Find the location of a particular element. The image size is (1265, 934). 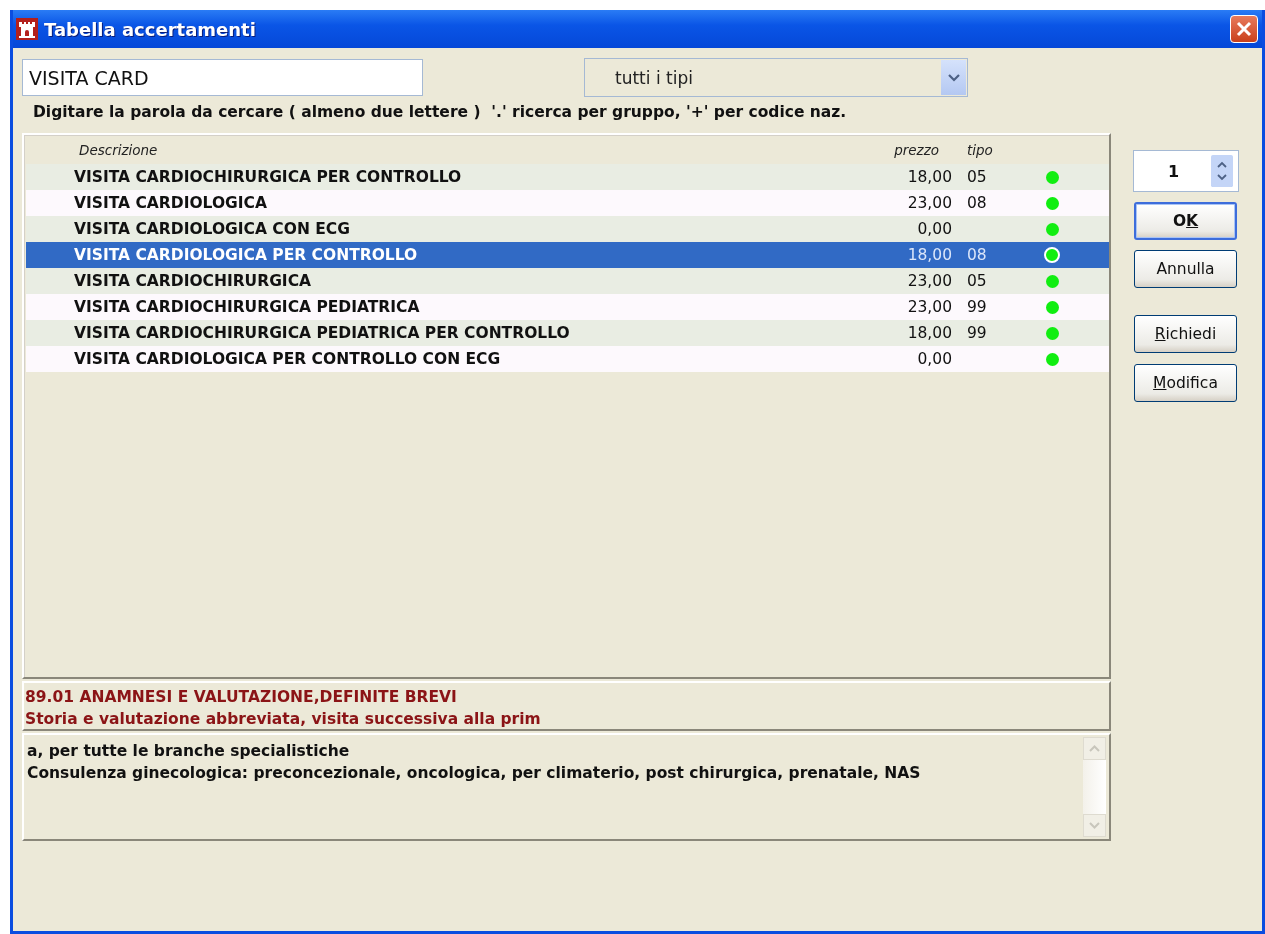

description-line: a, per tutte le branche specialistiche is located at coordinates (189, 751).